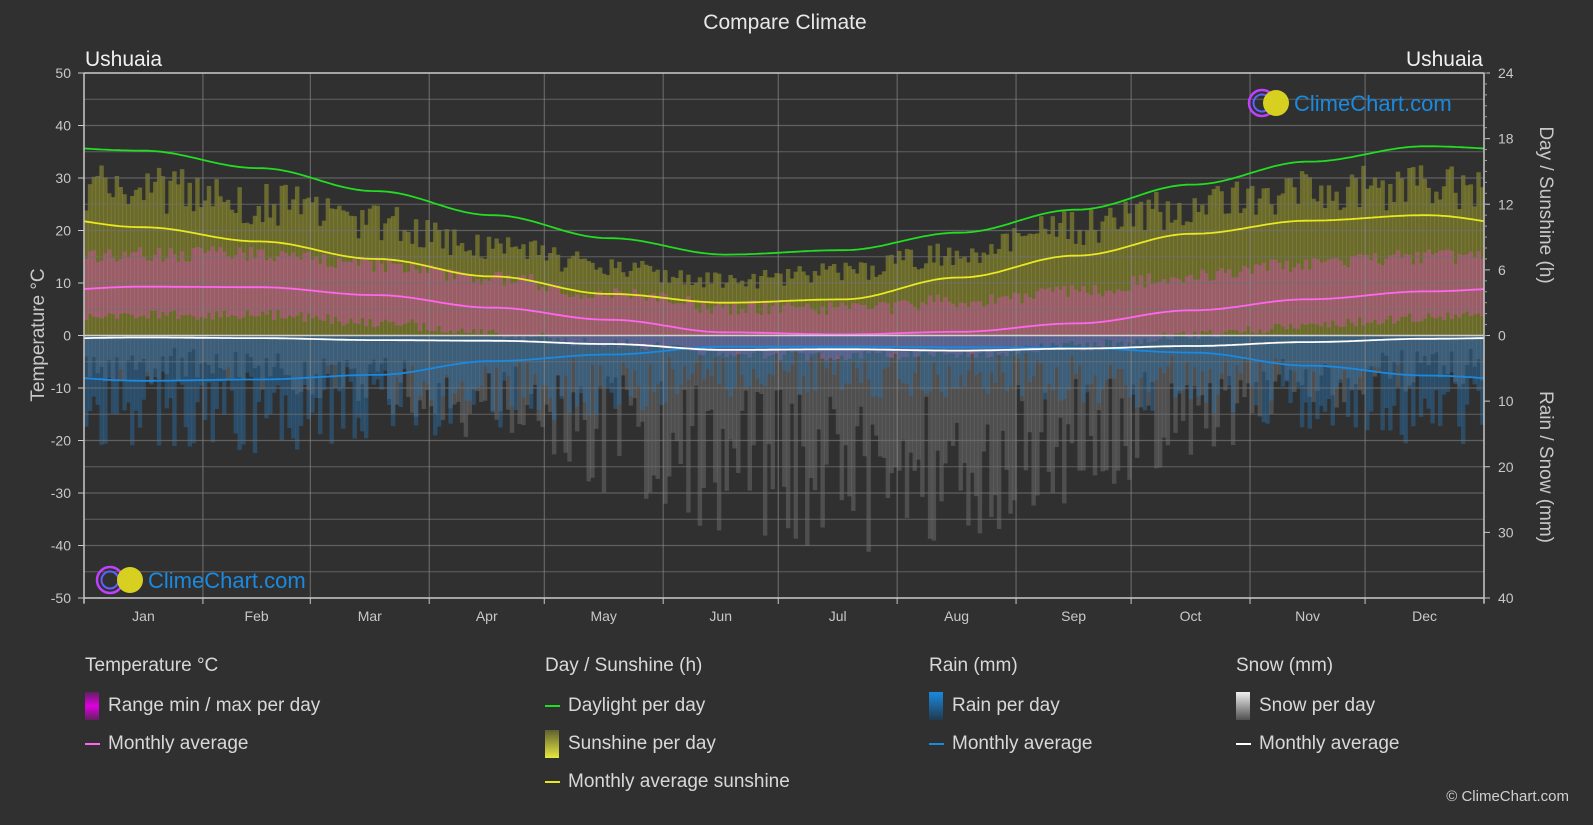 This screenshot has width=1593, height=825. I want to click on legend-label: Monthly average, so click(178, 743).